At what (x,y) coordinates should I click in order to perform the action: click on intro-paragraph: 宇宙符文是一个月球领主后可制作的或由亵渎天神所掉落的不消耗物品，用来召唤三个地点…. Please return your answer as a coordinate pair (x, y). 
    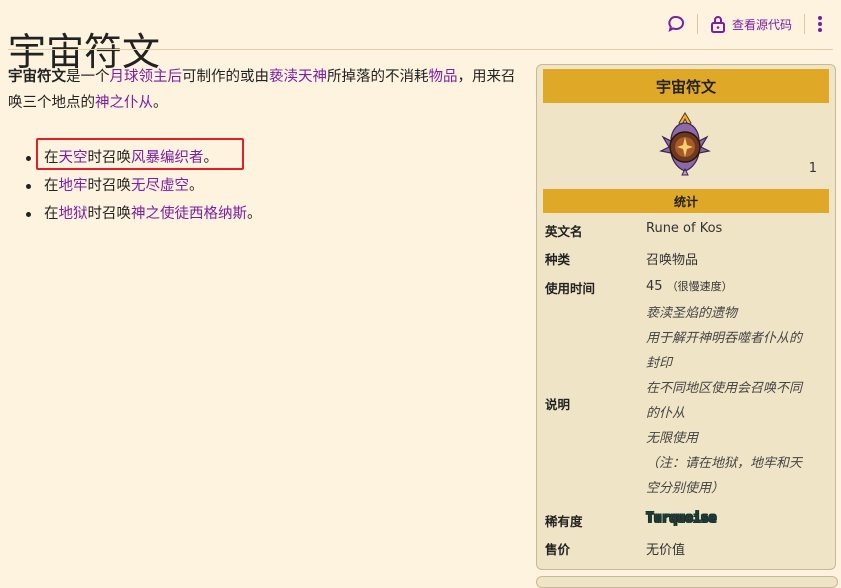
    Looking at the image, I should click on (268, 90).